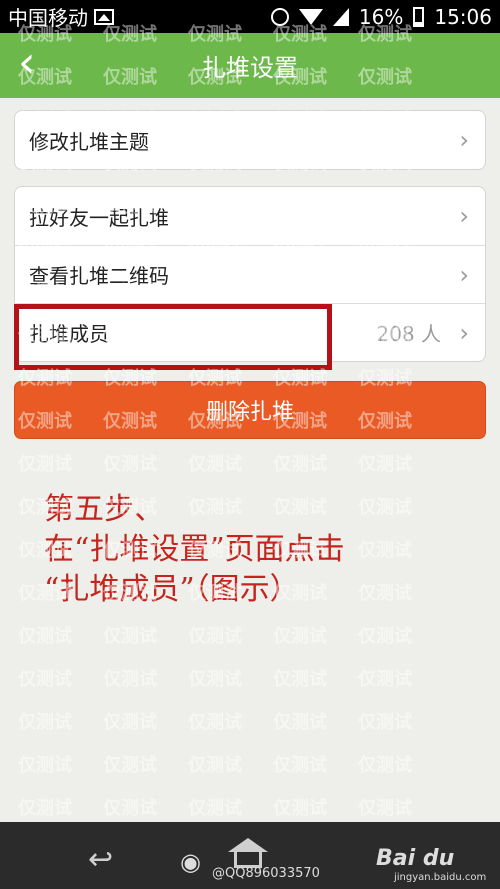 Image resolution: width=500 pixels, height=889 pixels. Describe the element at coordinates (100, 859) in the screenshot. I see `back-nav-icon: ↩` at that location.